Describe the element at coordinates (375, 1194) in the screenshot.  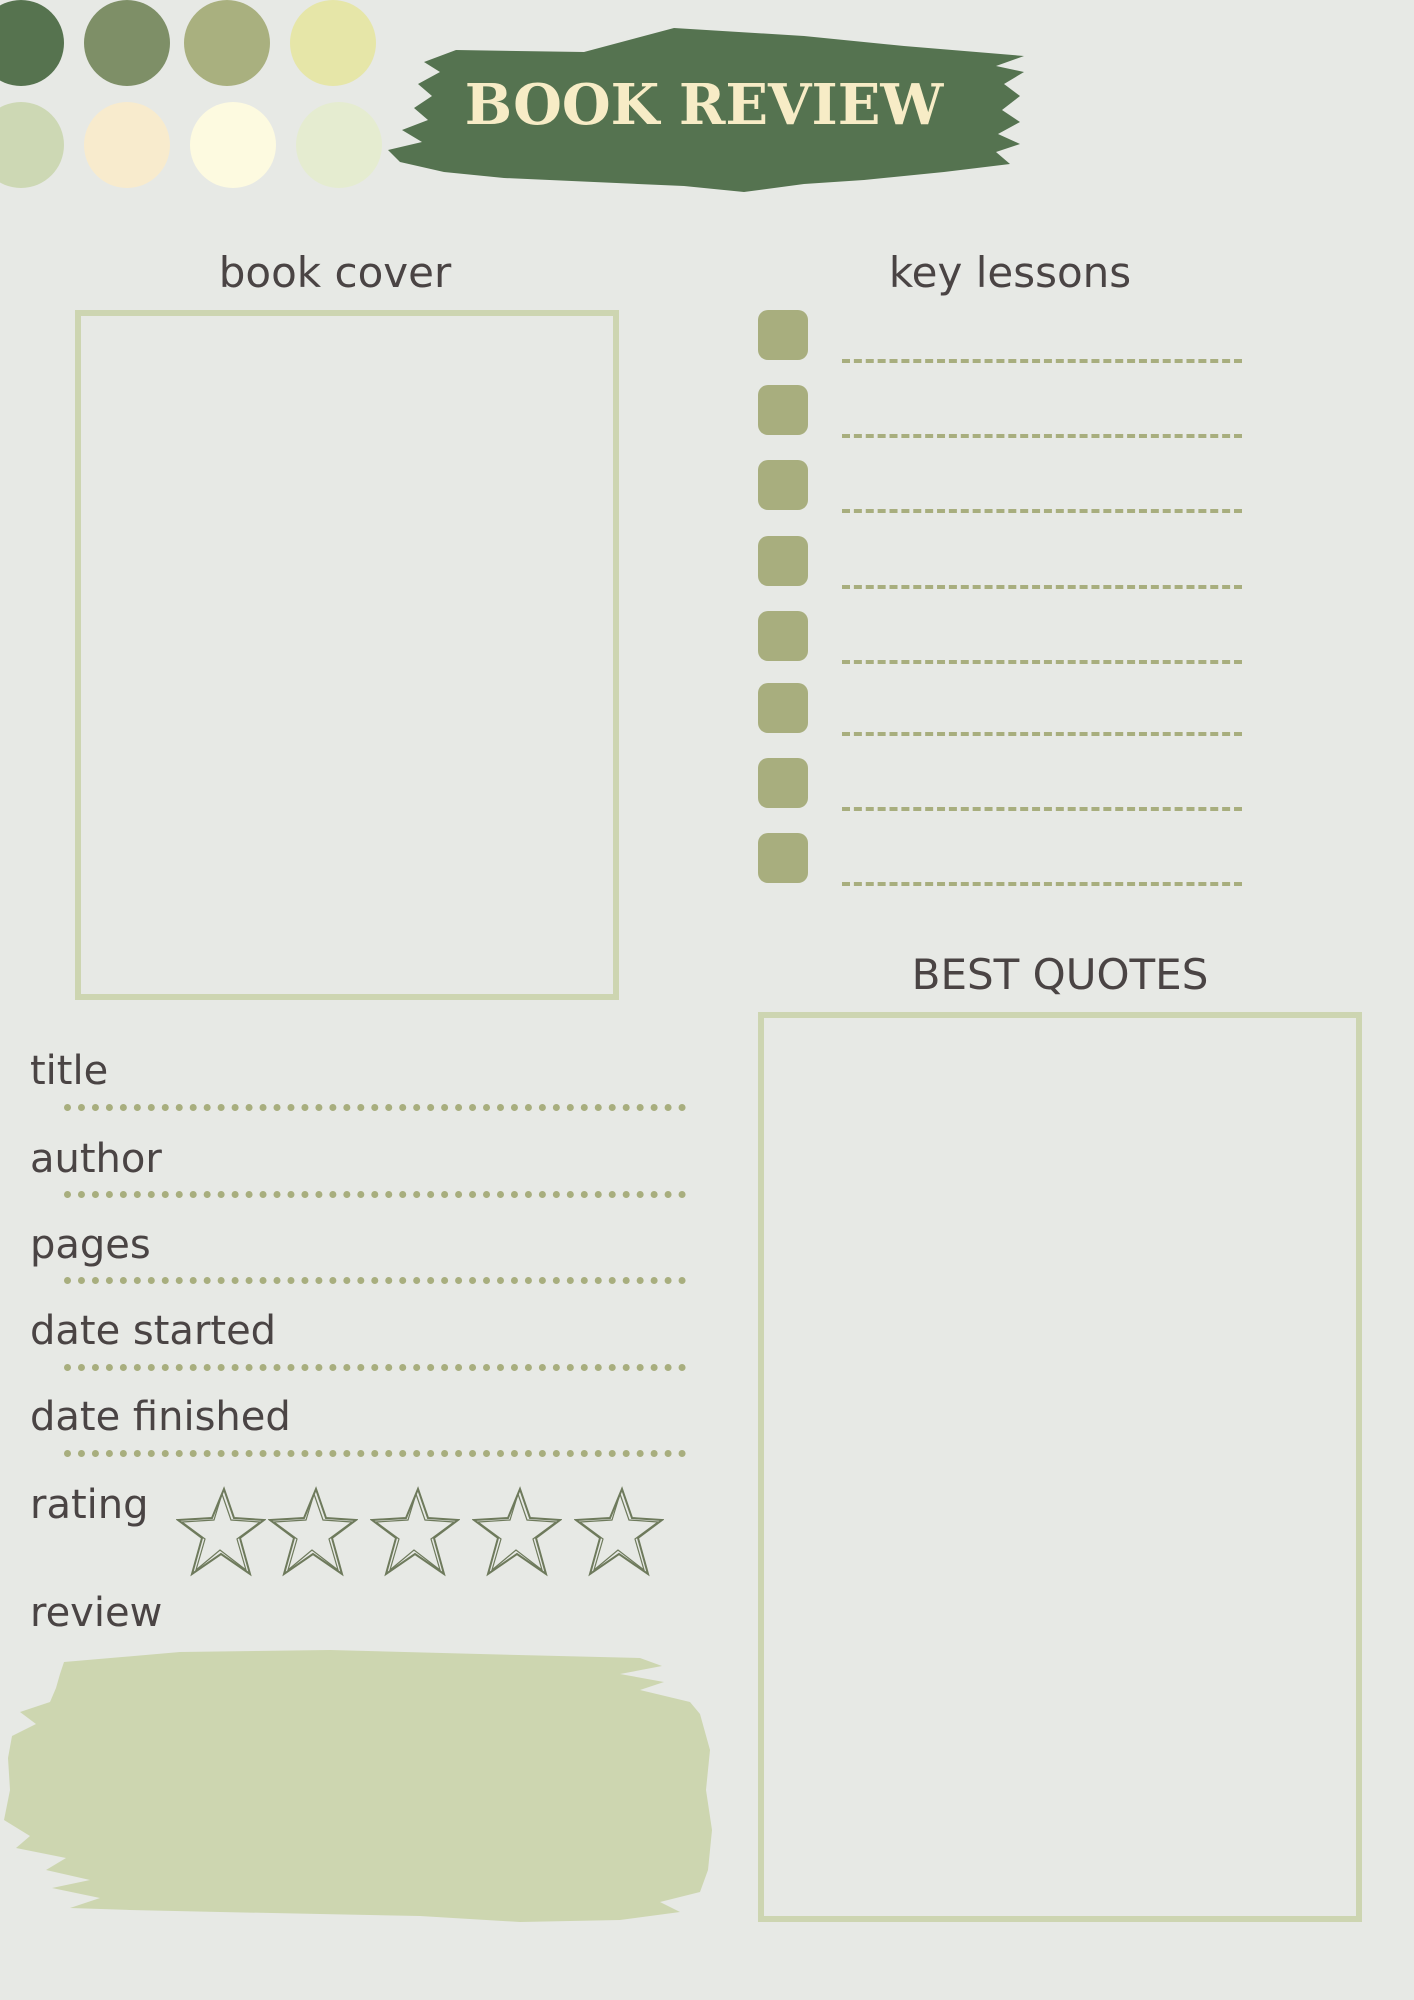
I see `author-field` at that location.